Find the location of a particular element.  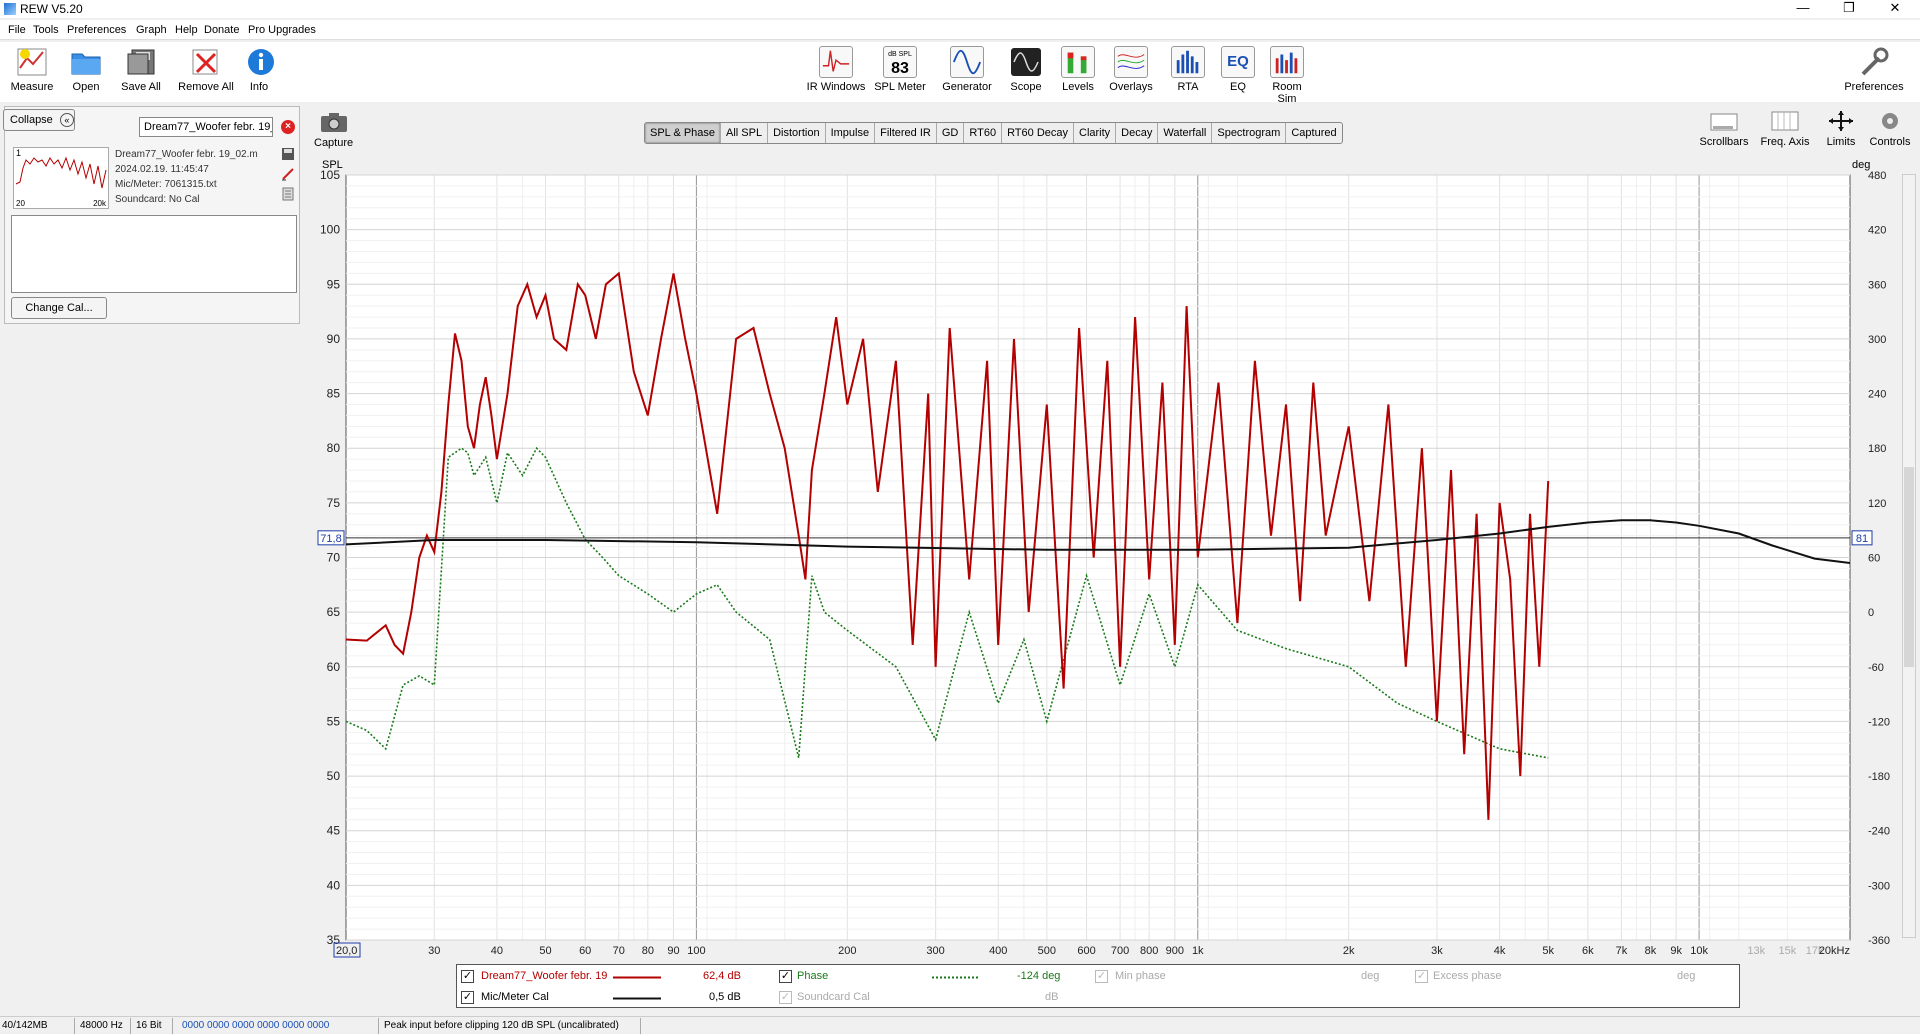

phase-visibility-checkbox: ✓ is located at coordinates (785, 976).